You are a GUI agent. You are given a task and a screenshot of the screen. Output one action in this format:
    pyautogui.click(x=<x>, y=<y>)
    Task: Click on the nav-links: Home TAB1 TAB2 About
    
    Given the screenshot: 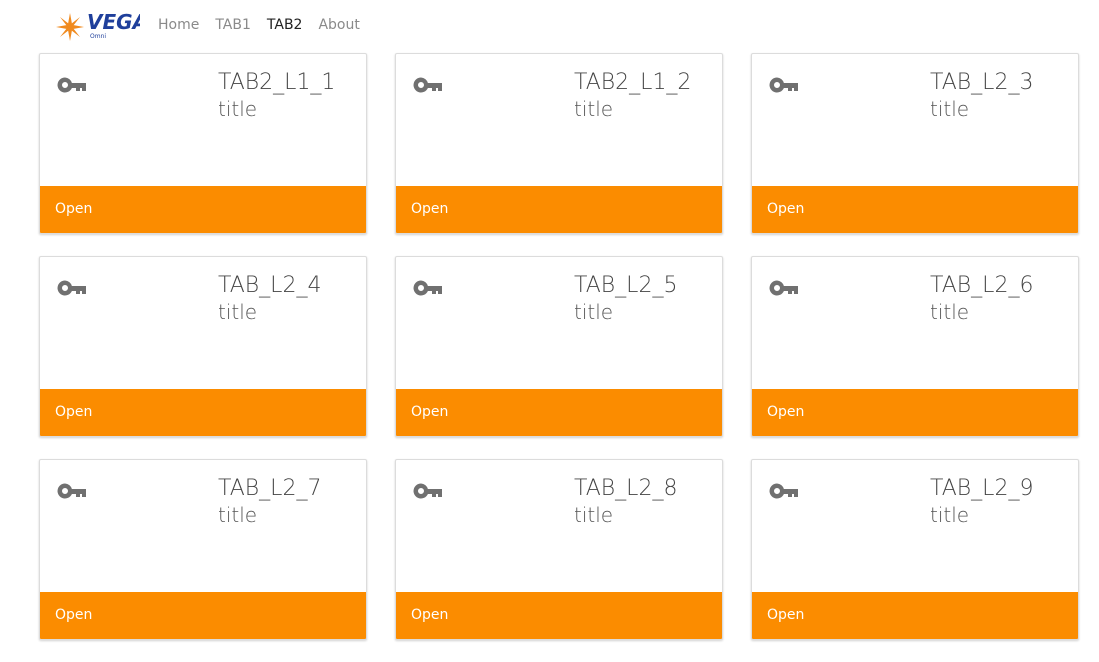 What is the action you would take?
    pyautogui.click(x=267, y=25)
    